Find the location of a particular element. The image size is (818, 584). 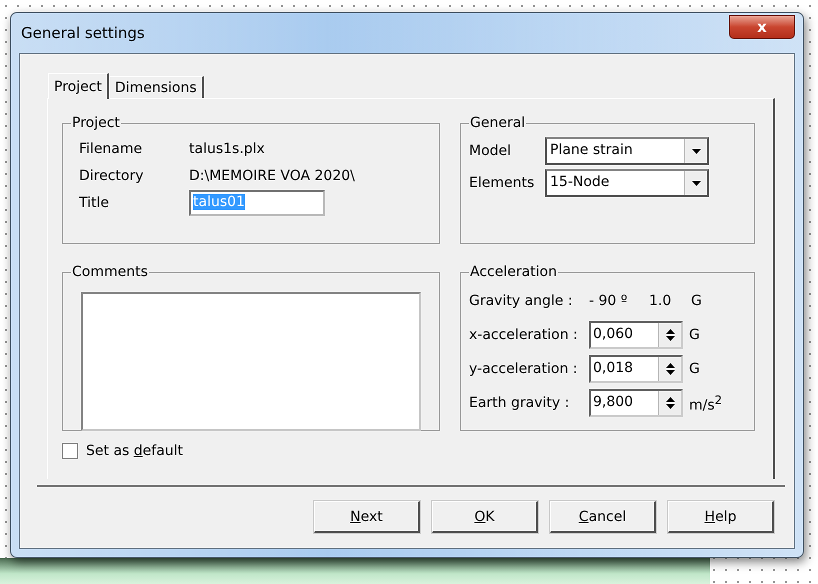

dialog-button: Next is located at coordinates (367, 517).